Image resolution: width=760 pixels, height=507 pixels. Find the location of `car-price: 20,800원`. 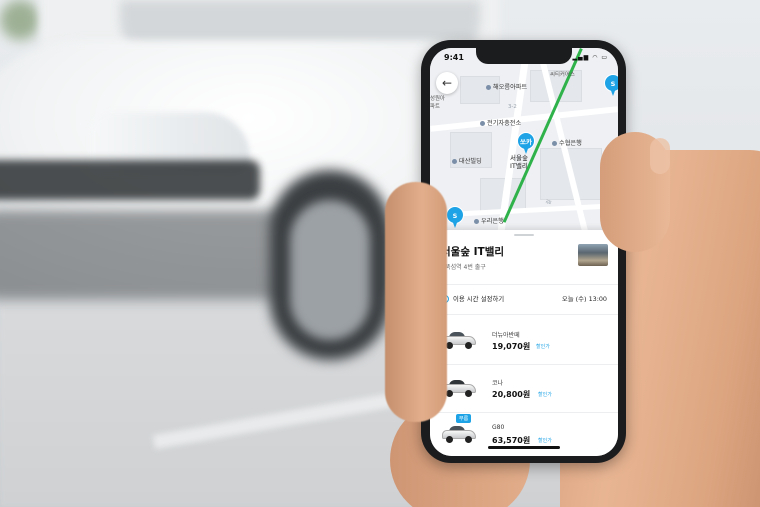

car-price: 20,800원 is located at coordinates (511, 394).